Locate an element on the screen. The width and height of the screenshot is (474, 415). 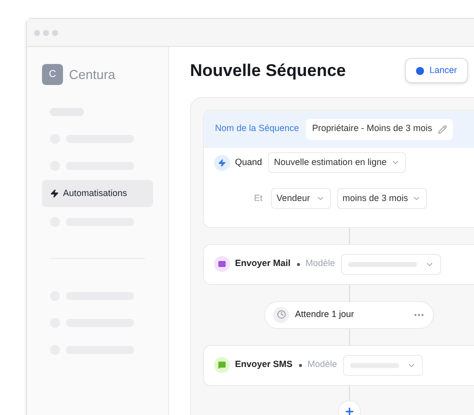
brand-name: Centura is located at coordinates (92, 75).